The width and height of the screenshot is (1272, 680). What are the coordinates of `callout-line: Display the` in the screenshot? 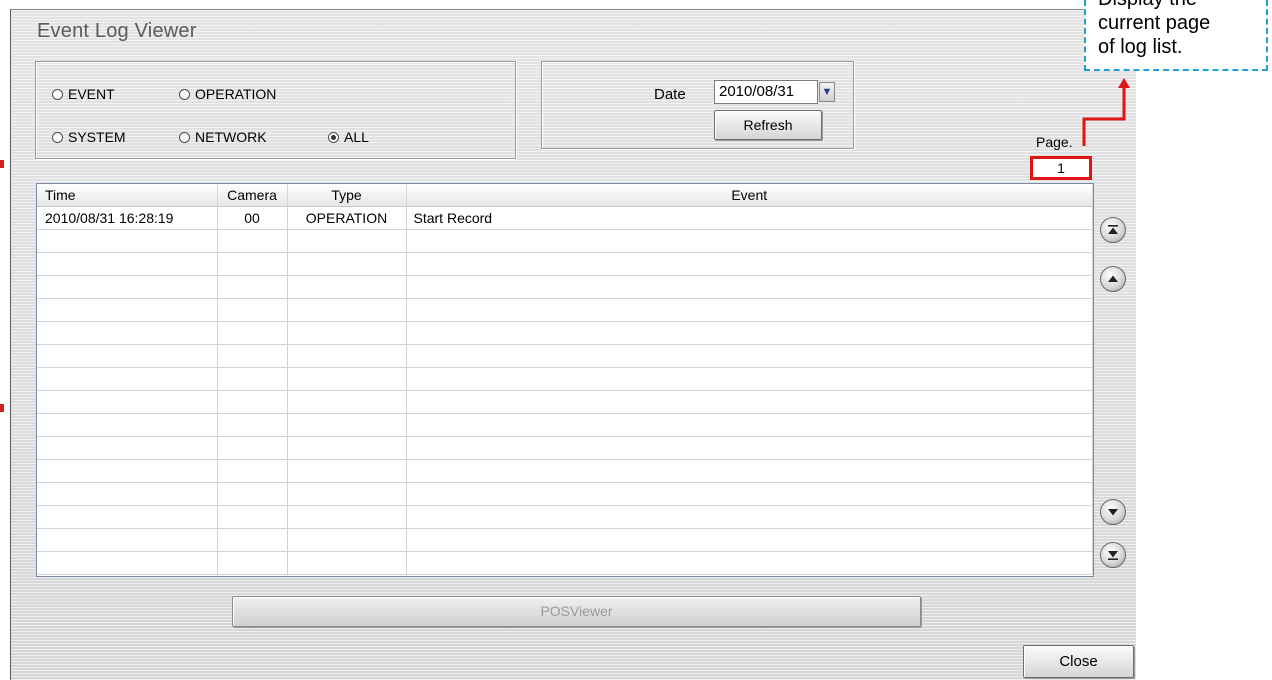 It's located at (1147, 5).